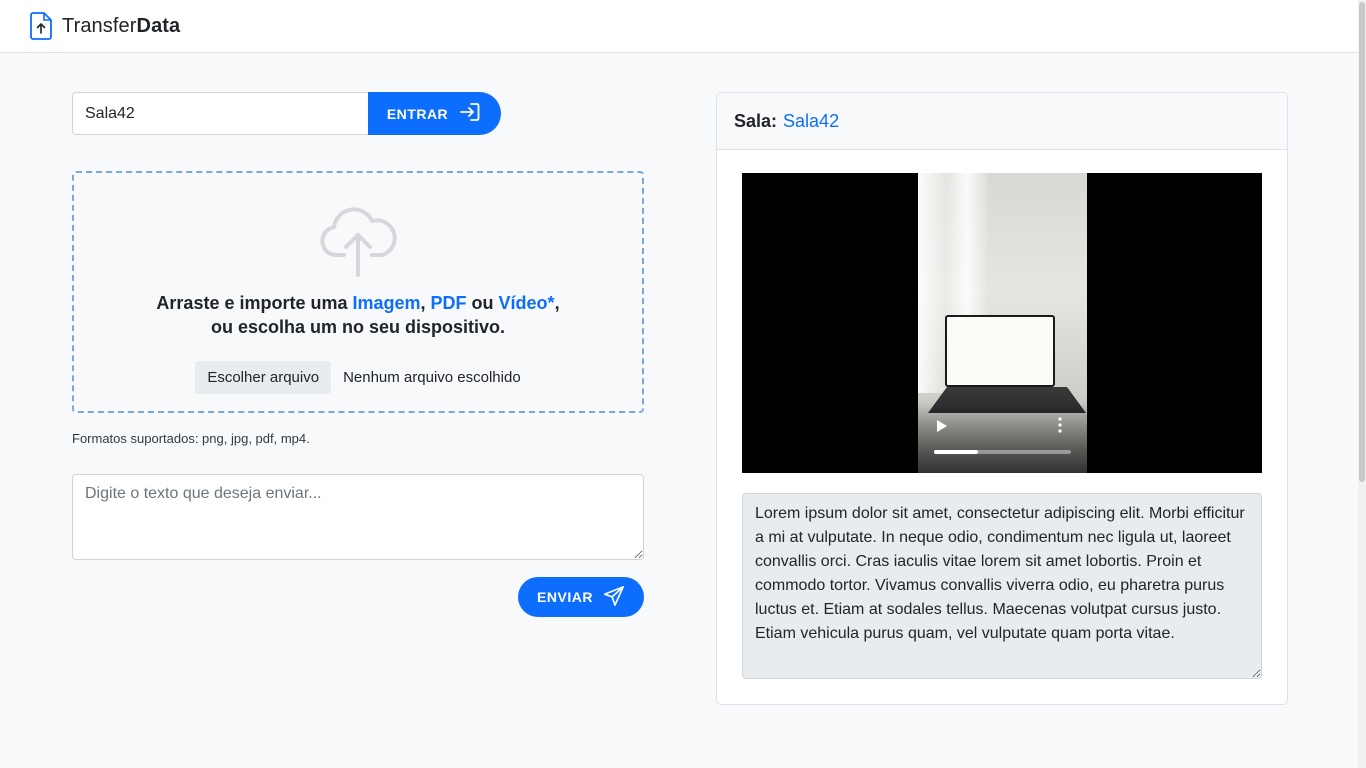 The image size is (1366, 768). I want to click on brand-link: TransferData, so click(105, 26).